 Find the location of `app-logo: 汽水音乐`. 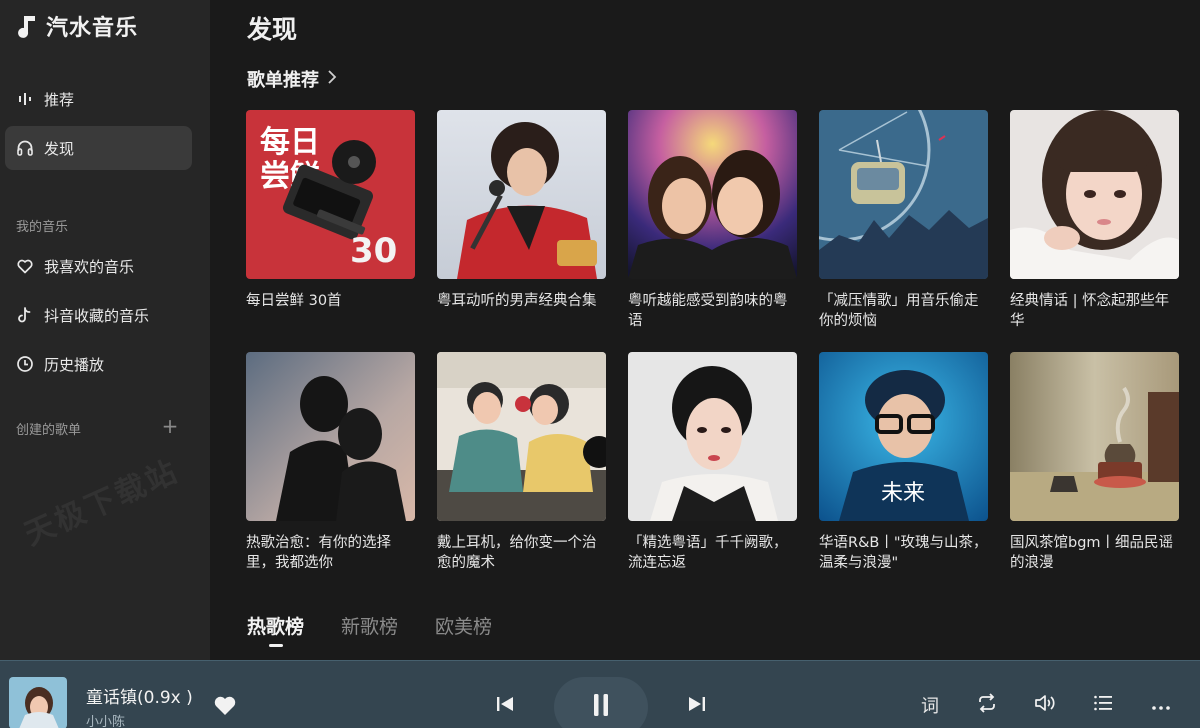

app-logo: 汽水音乐 is located at coordinates (76, 26).